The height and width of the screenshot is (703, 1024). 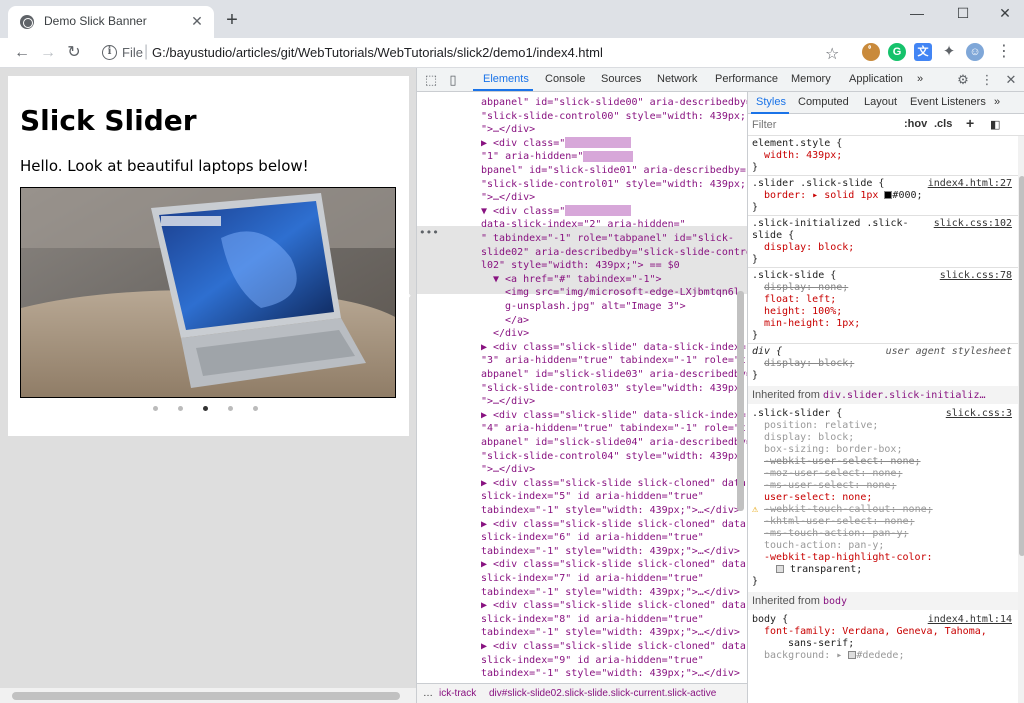 I want to click on subtab-layout: Layout, so click(x=880, y=102).